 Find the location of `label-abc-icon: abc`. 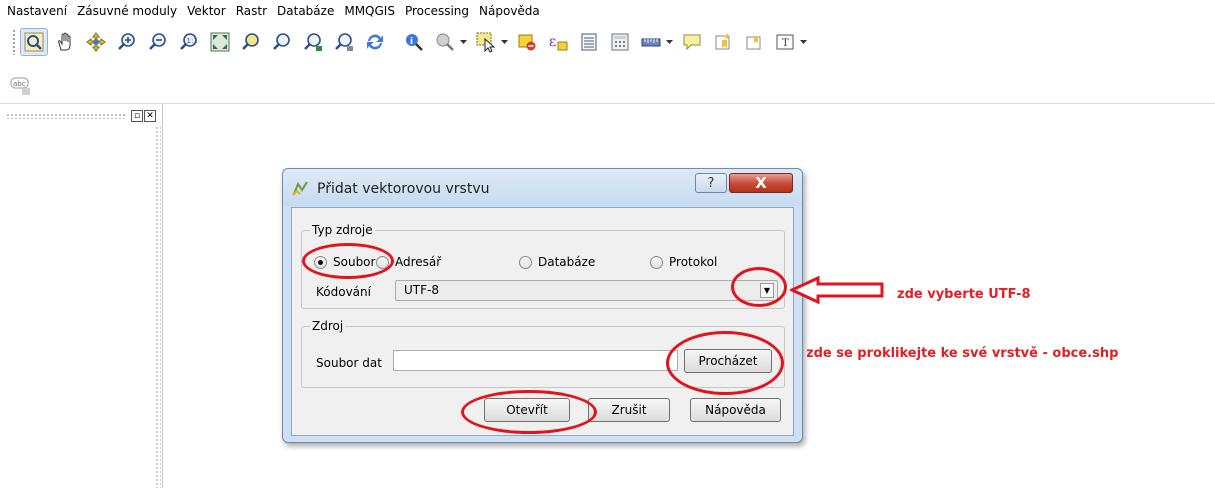

label-abc-icon: abc is located at coordinates (21, 86).